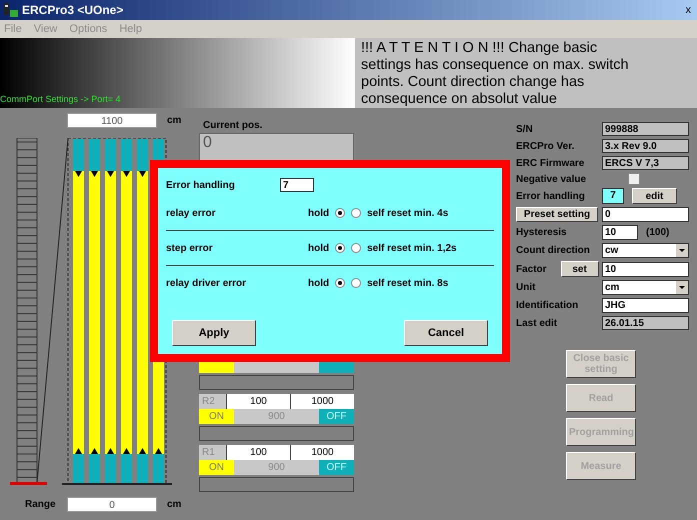 This screenshot has width=697, height=520. Describe the element at coordinates (446, 333) in the screenshot. I see `cancel-button: Cancel` at that location.